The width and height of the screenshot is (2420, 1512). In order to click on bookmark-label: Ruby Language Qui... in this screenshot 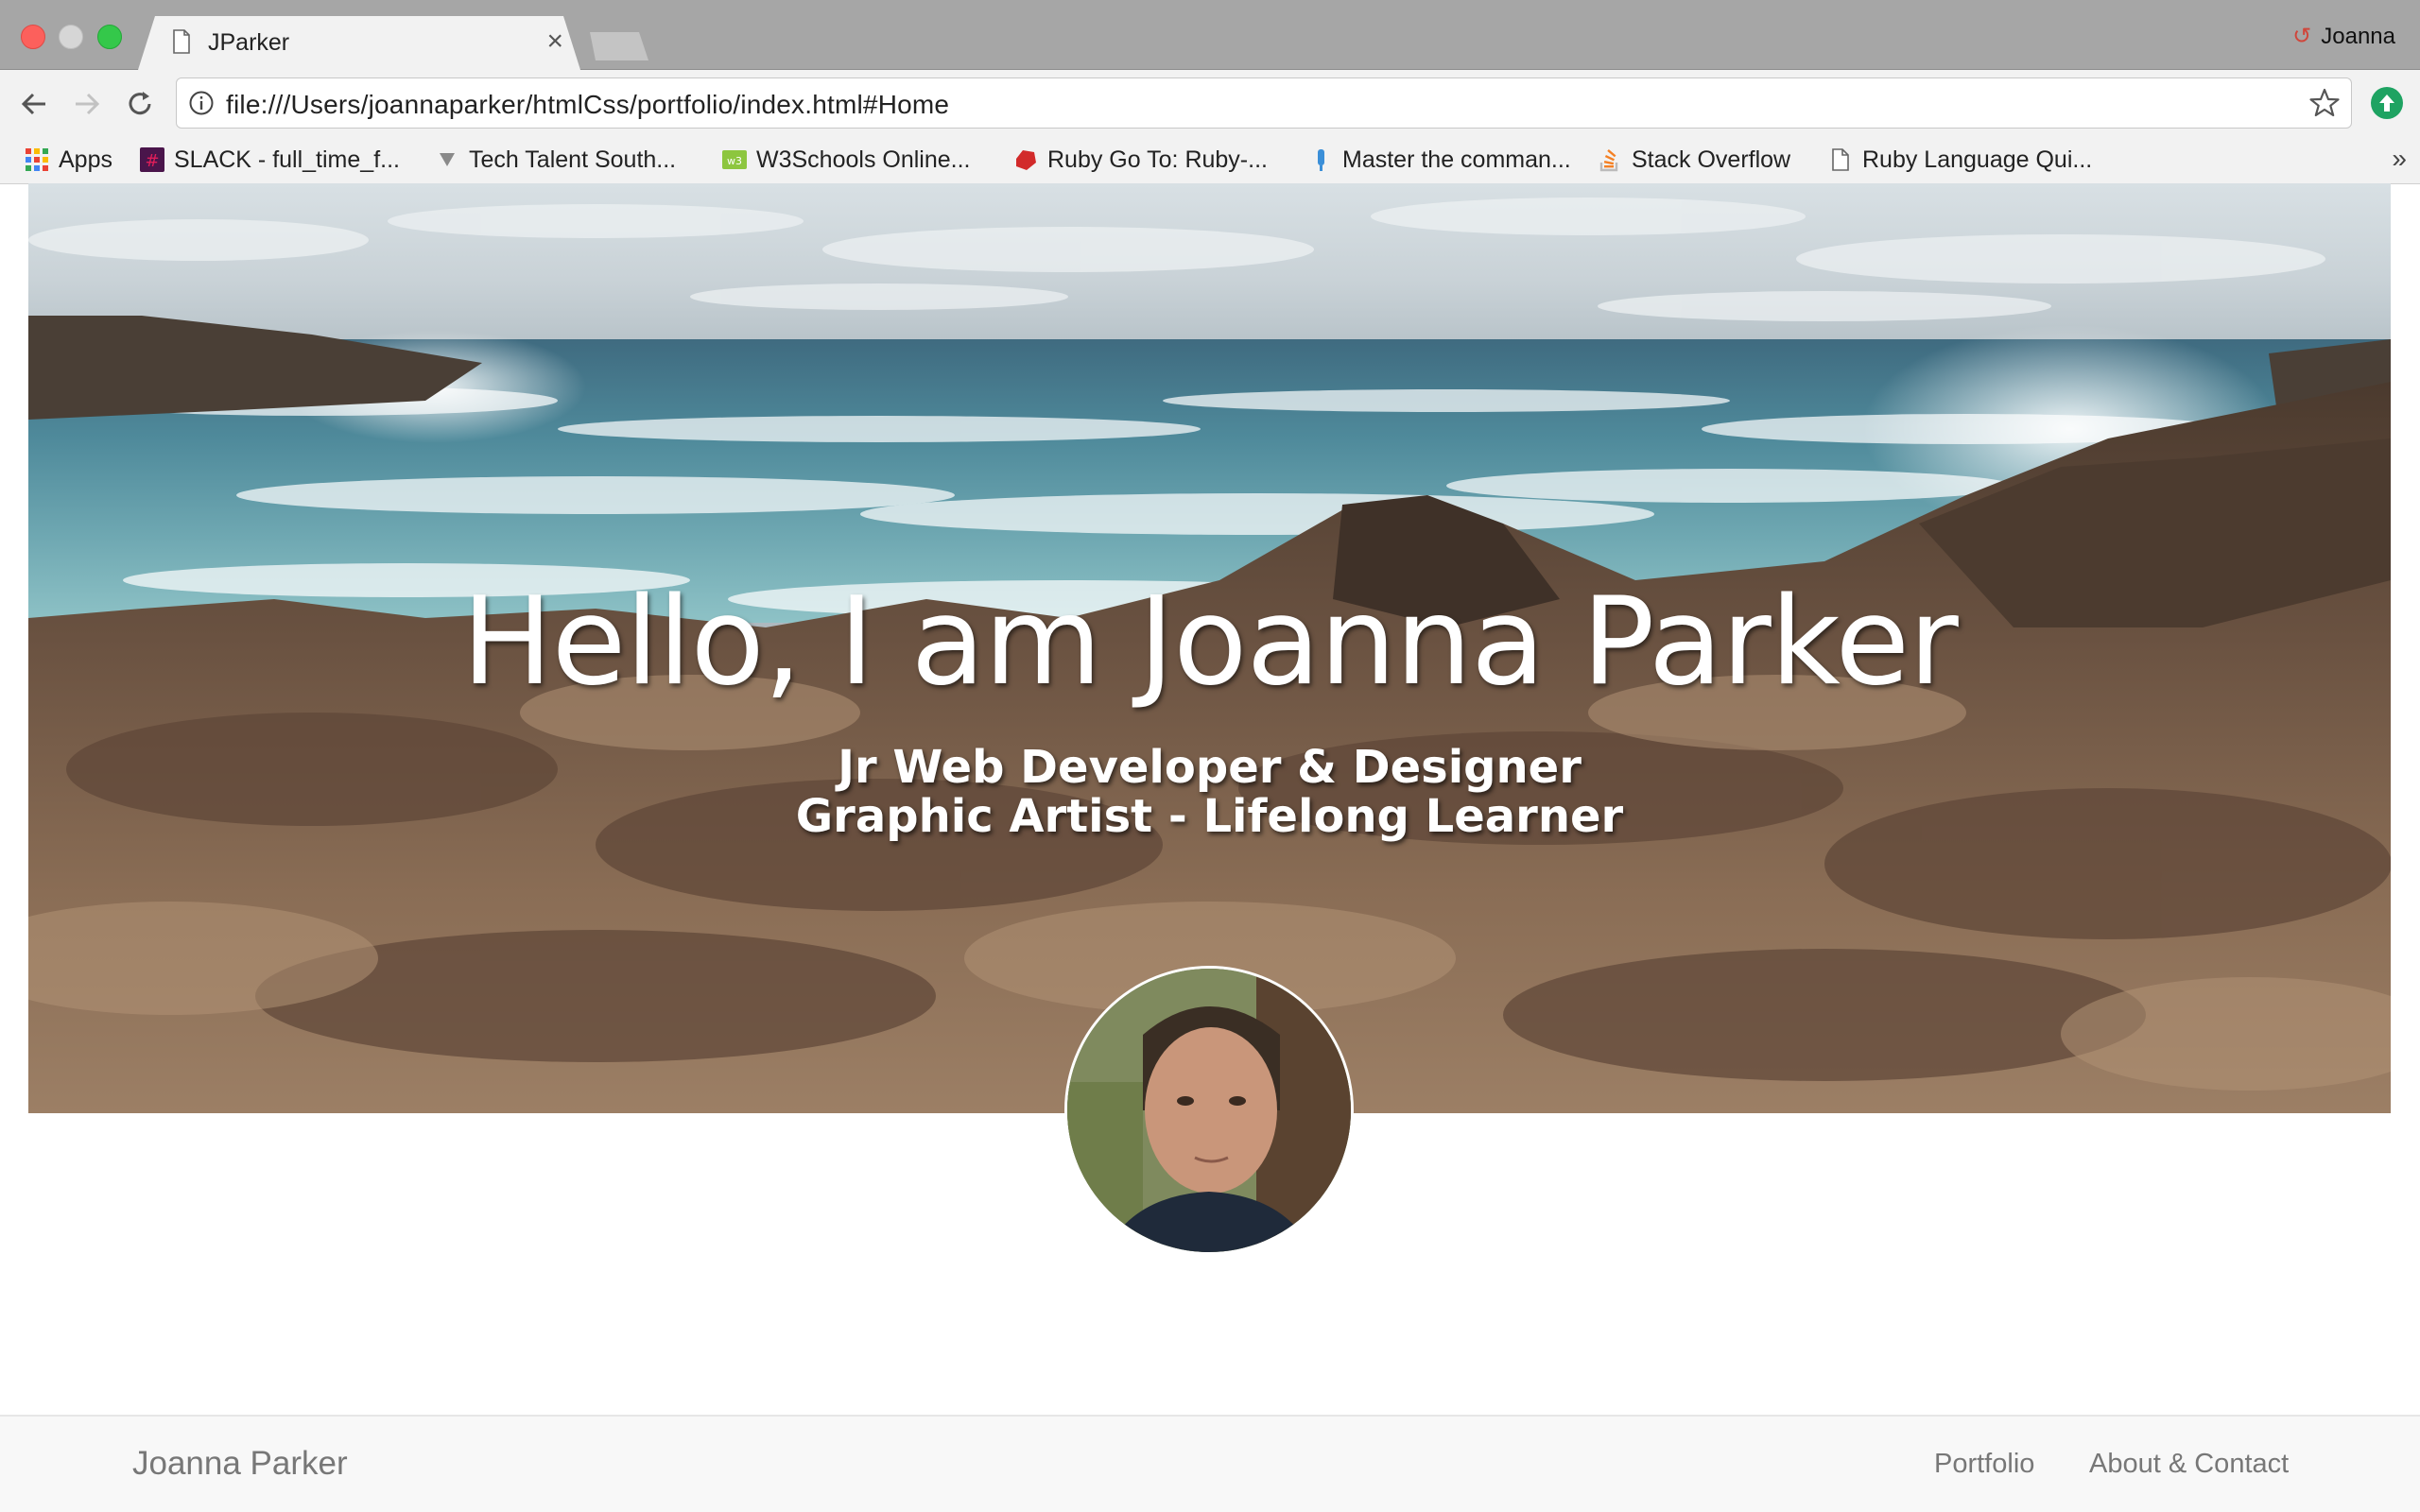, I will do `click(1977, 159)`.